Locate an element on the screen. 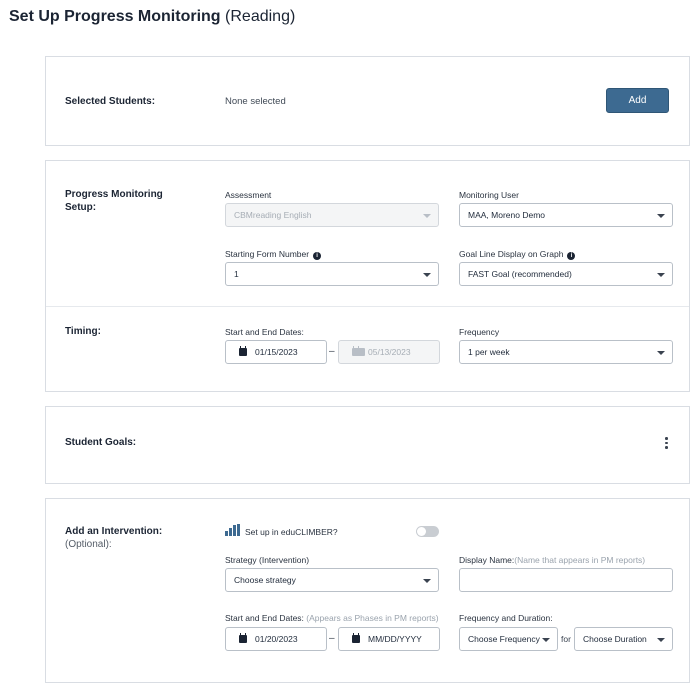 This screenshot has width=700, height=697. strategy-value: Choose strategy is located at coordinates (265, 580).